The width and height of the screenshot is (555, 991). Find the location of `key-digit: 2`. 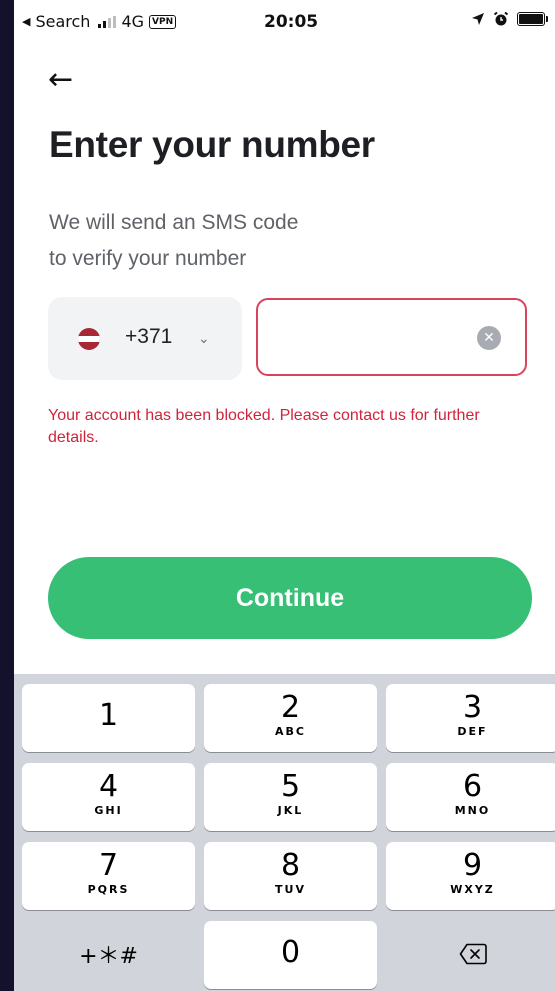

key-digit: 2 is located at coordinates (290, 707).